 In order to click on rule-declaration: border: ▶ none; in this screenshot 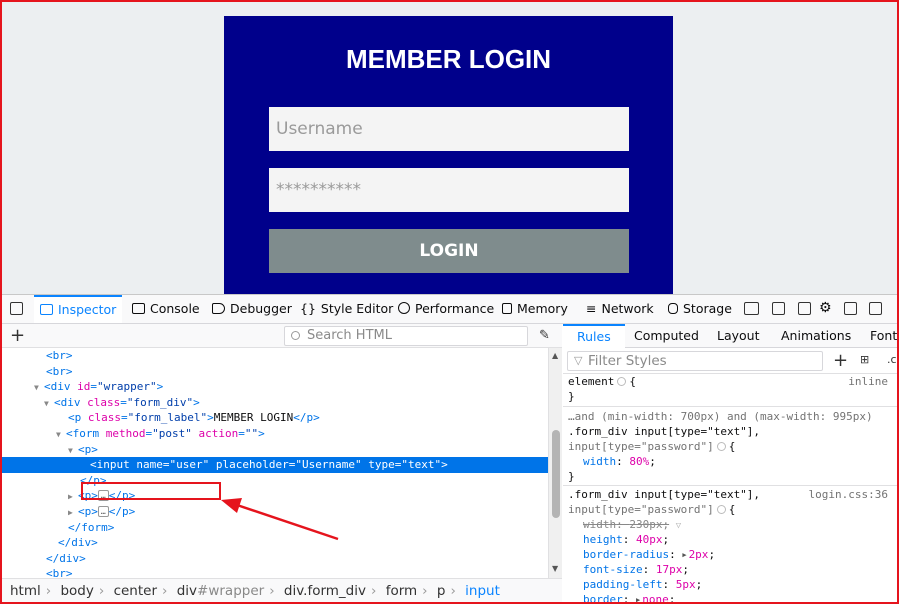, I will do `click(621, 597)`.